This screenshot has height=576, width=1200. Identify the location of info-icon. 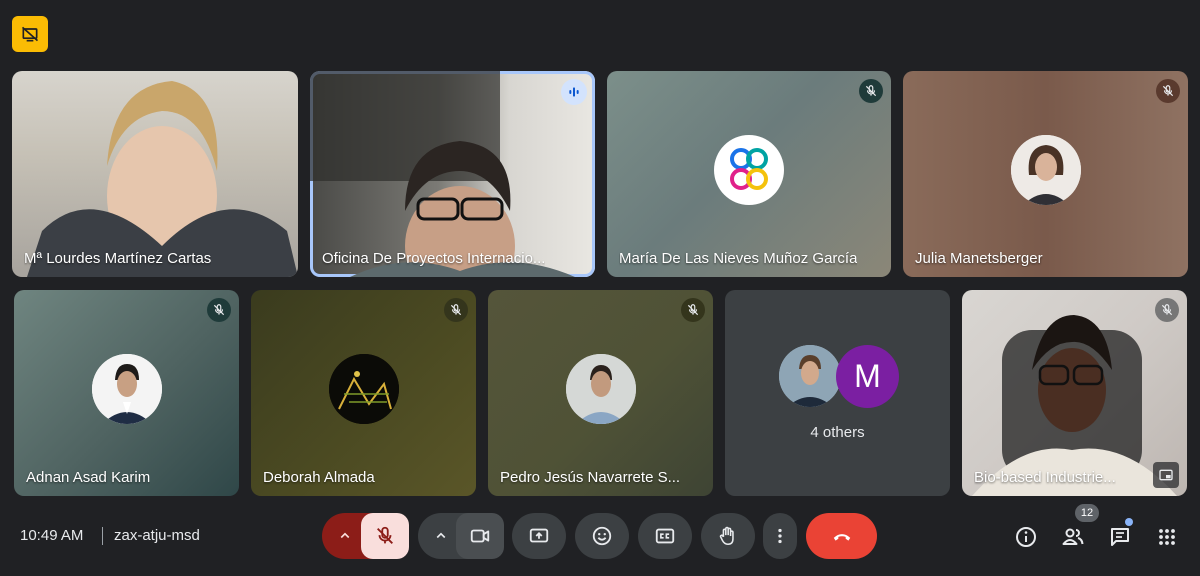
(1026, 537).